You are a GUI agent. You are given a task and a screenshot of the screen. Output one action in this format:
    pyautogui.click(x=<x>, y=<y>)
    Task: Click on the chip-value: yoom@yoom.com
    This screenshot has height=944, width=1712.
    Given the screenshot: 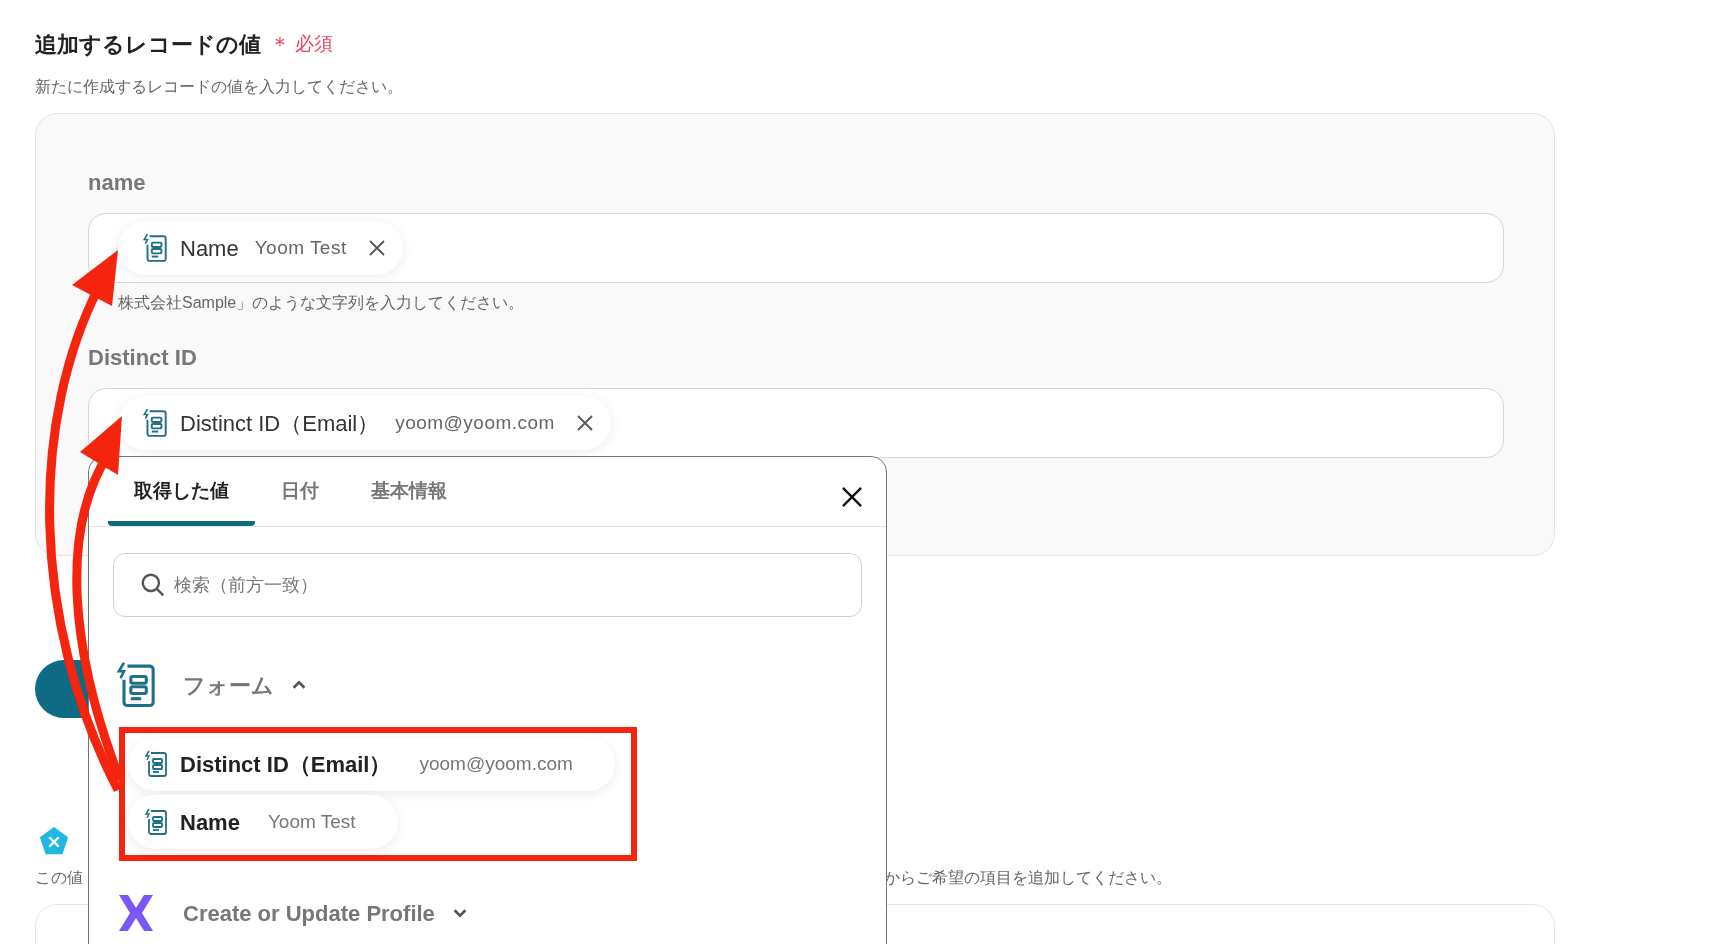 What is the action you would take?
    pyautogui.click(x=475, y=422)
    